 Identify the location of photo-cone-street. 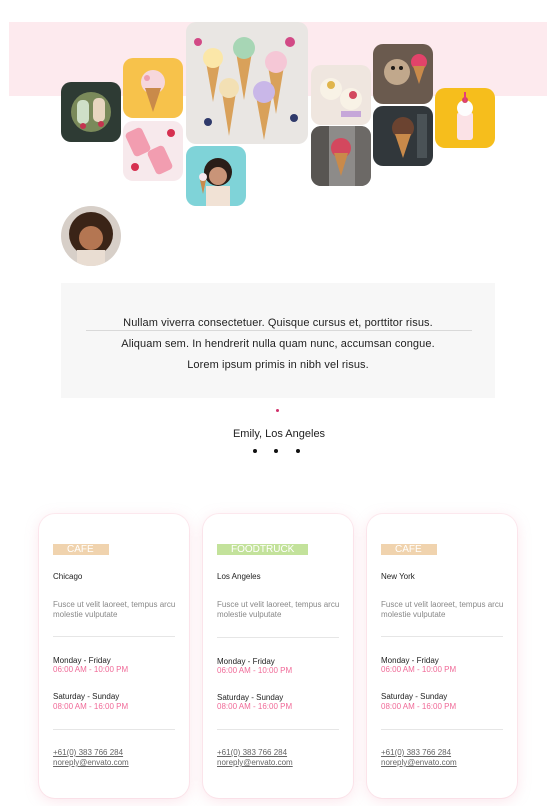
(341, 156).